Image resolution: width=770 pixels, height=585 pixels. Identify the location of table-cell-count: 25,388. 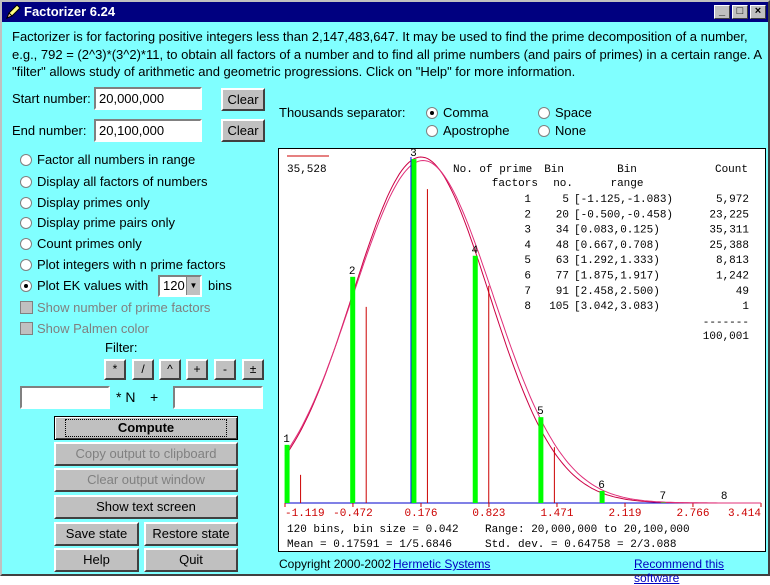
(729, 246).